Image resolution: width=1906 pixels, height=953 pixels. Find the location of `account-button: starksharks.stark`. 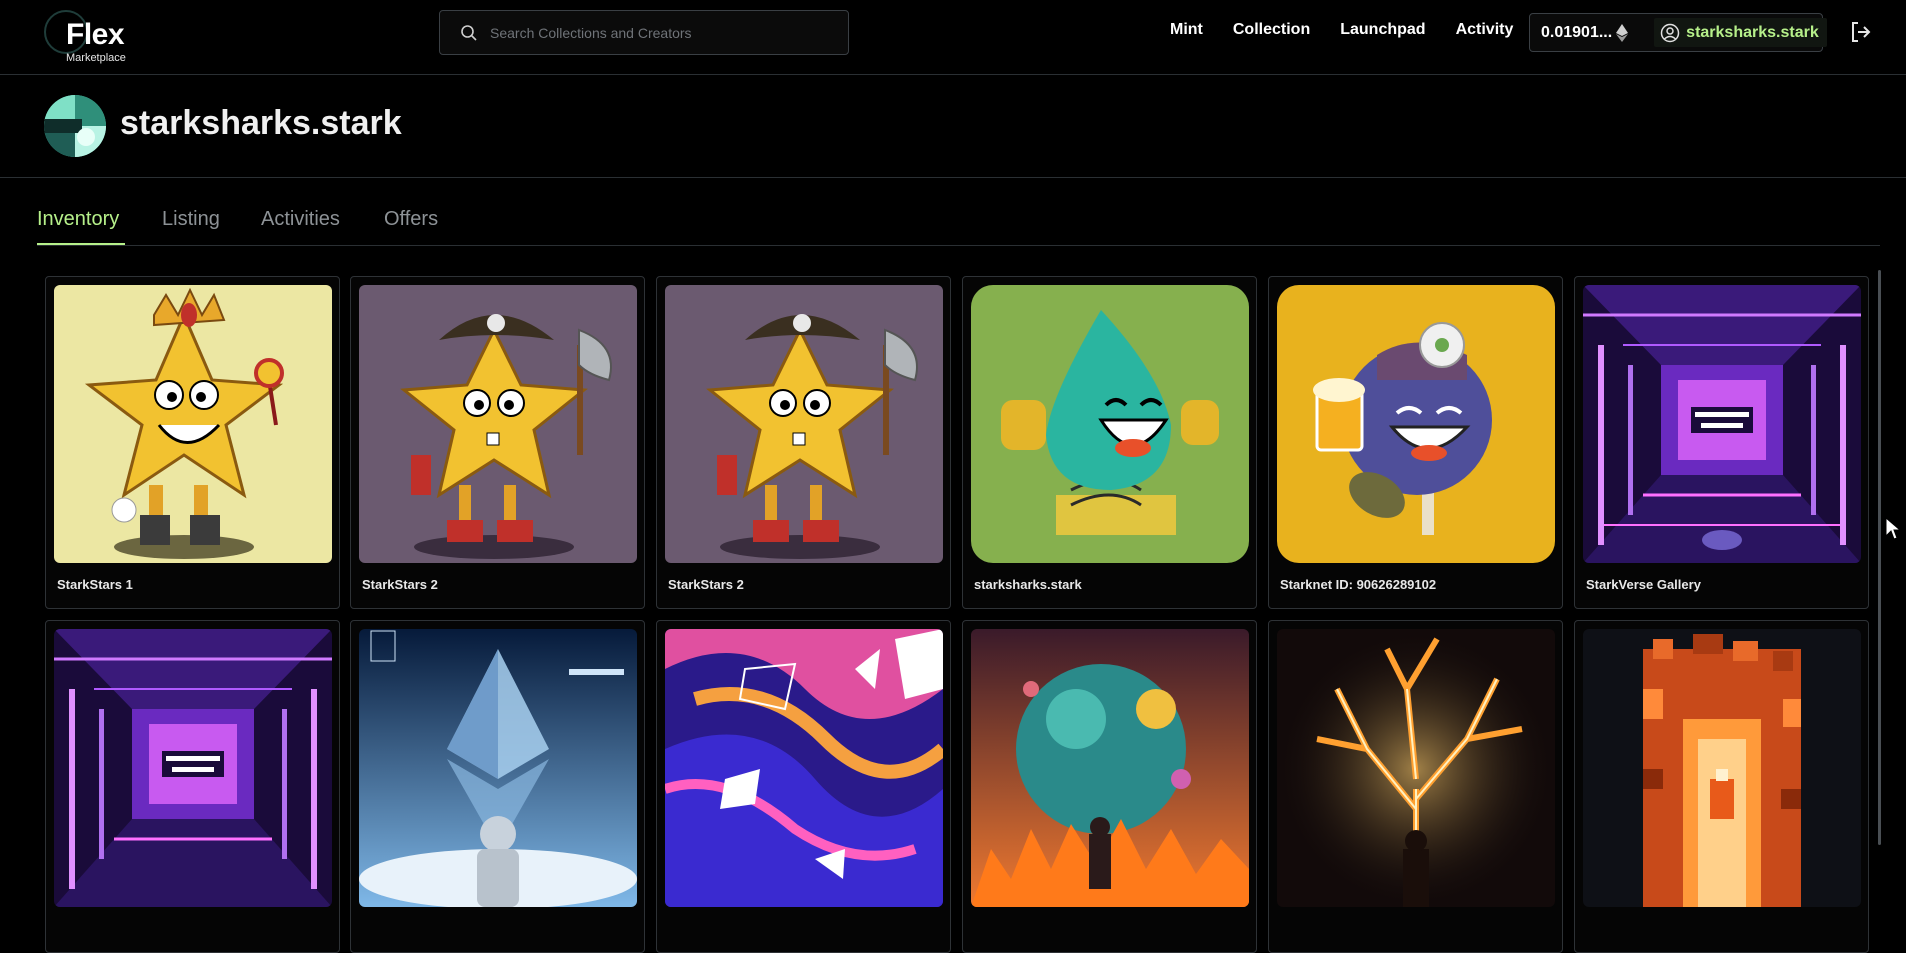

account-button: starksharks.stark is located at coordinates (1740, 32).